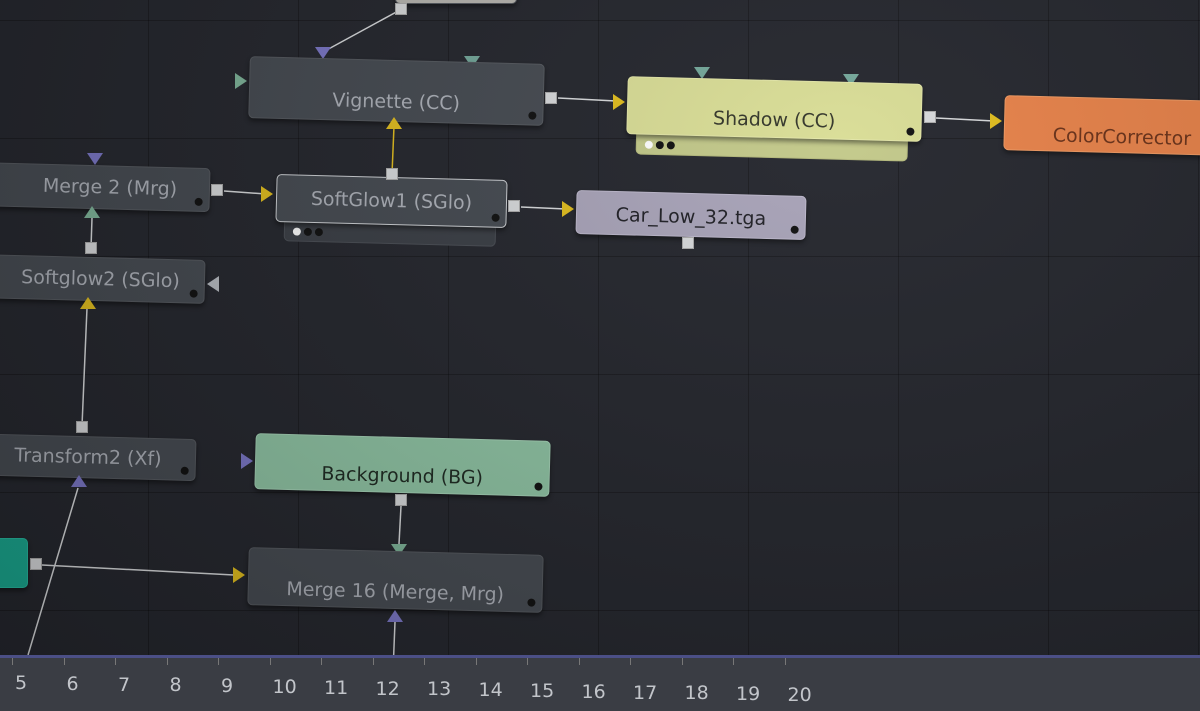 This screenshot has height=711, width=1200. What do you see at coordinates (387, 688) in the screenshot?
I see `timeline-tick-label: 12` at bounding box center [387, 688].